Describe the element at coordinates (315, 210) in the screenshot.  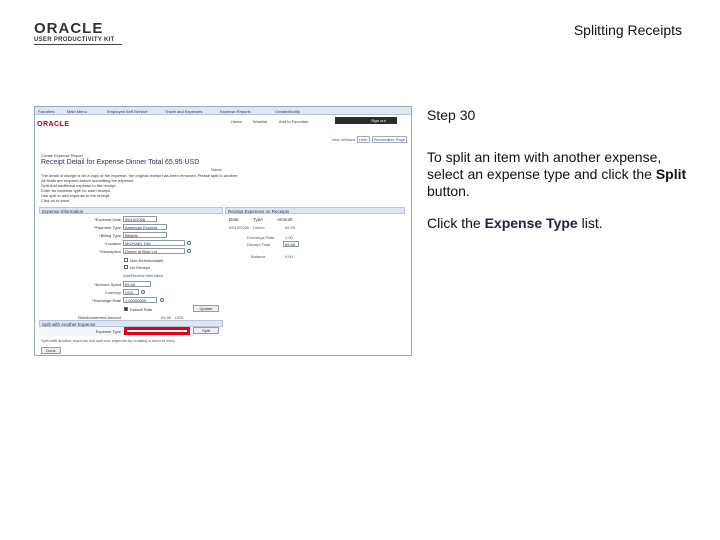
I see `receipt-expenses-header: Receipt Expenses on Receipts` at that location.